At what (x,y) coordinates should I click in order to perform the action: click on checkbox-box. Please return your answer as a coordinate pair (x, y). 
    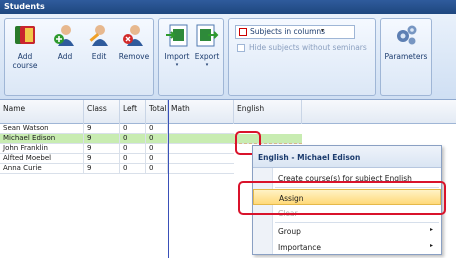
    Looking at the image, I should click on (241, 48).